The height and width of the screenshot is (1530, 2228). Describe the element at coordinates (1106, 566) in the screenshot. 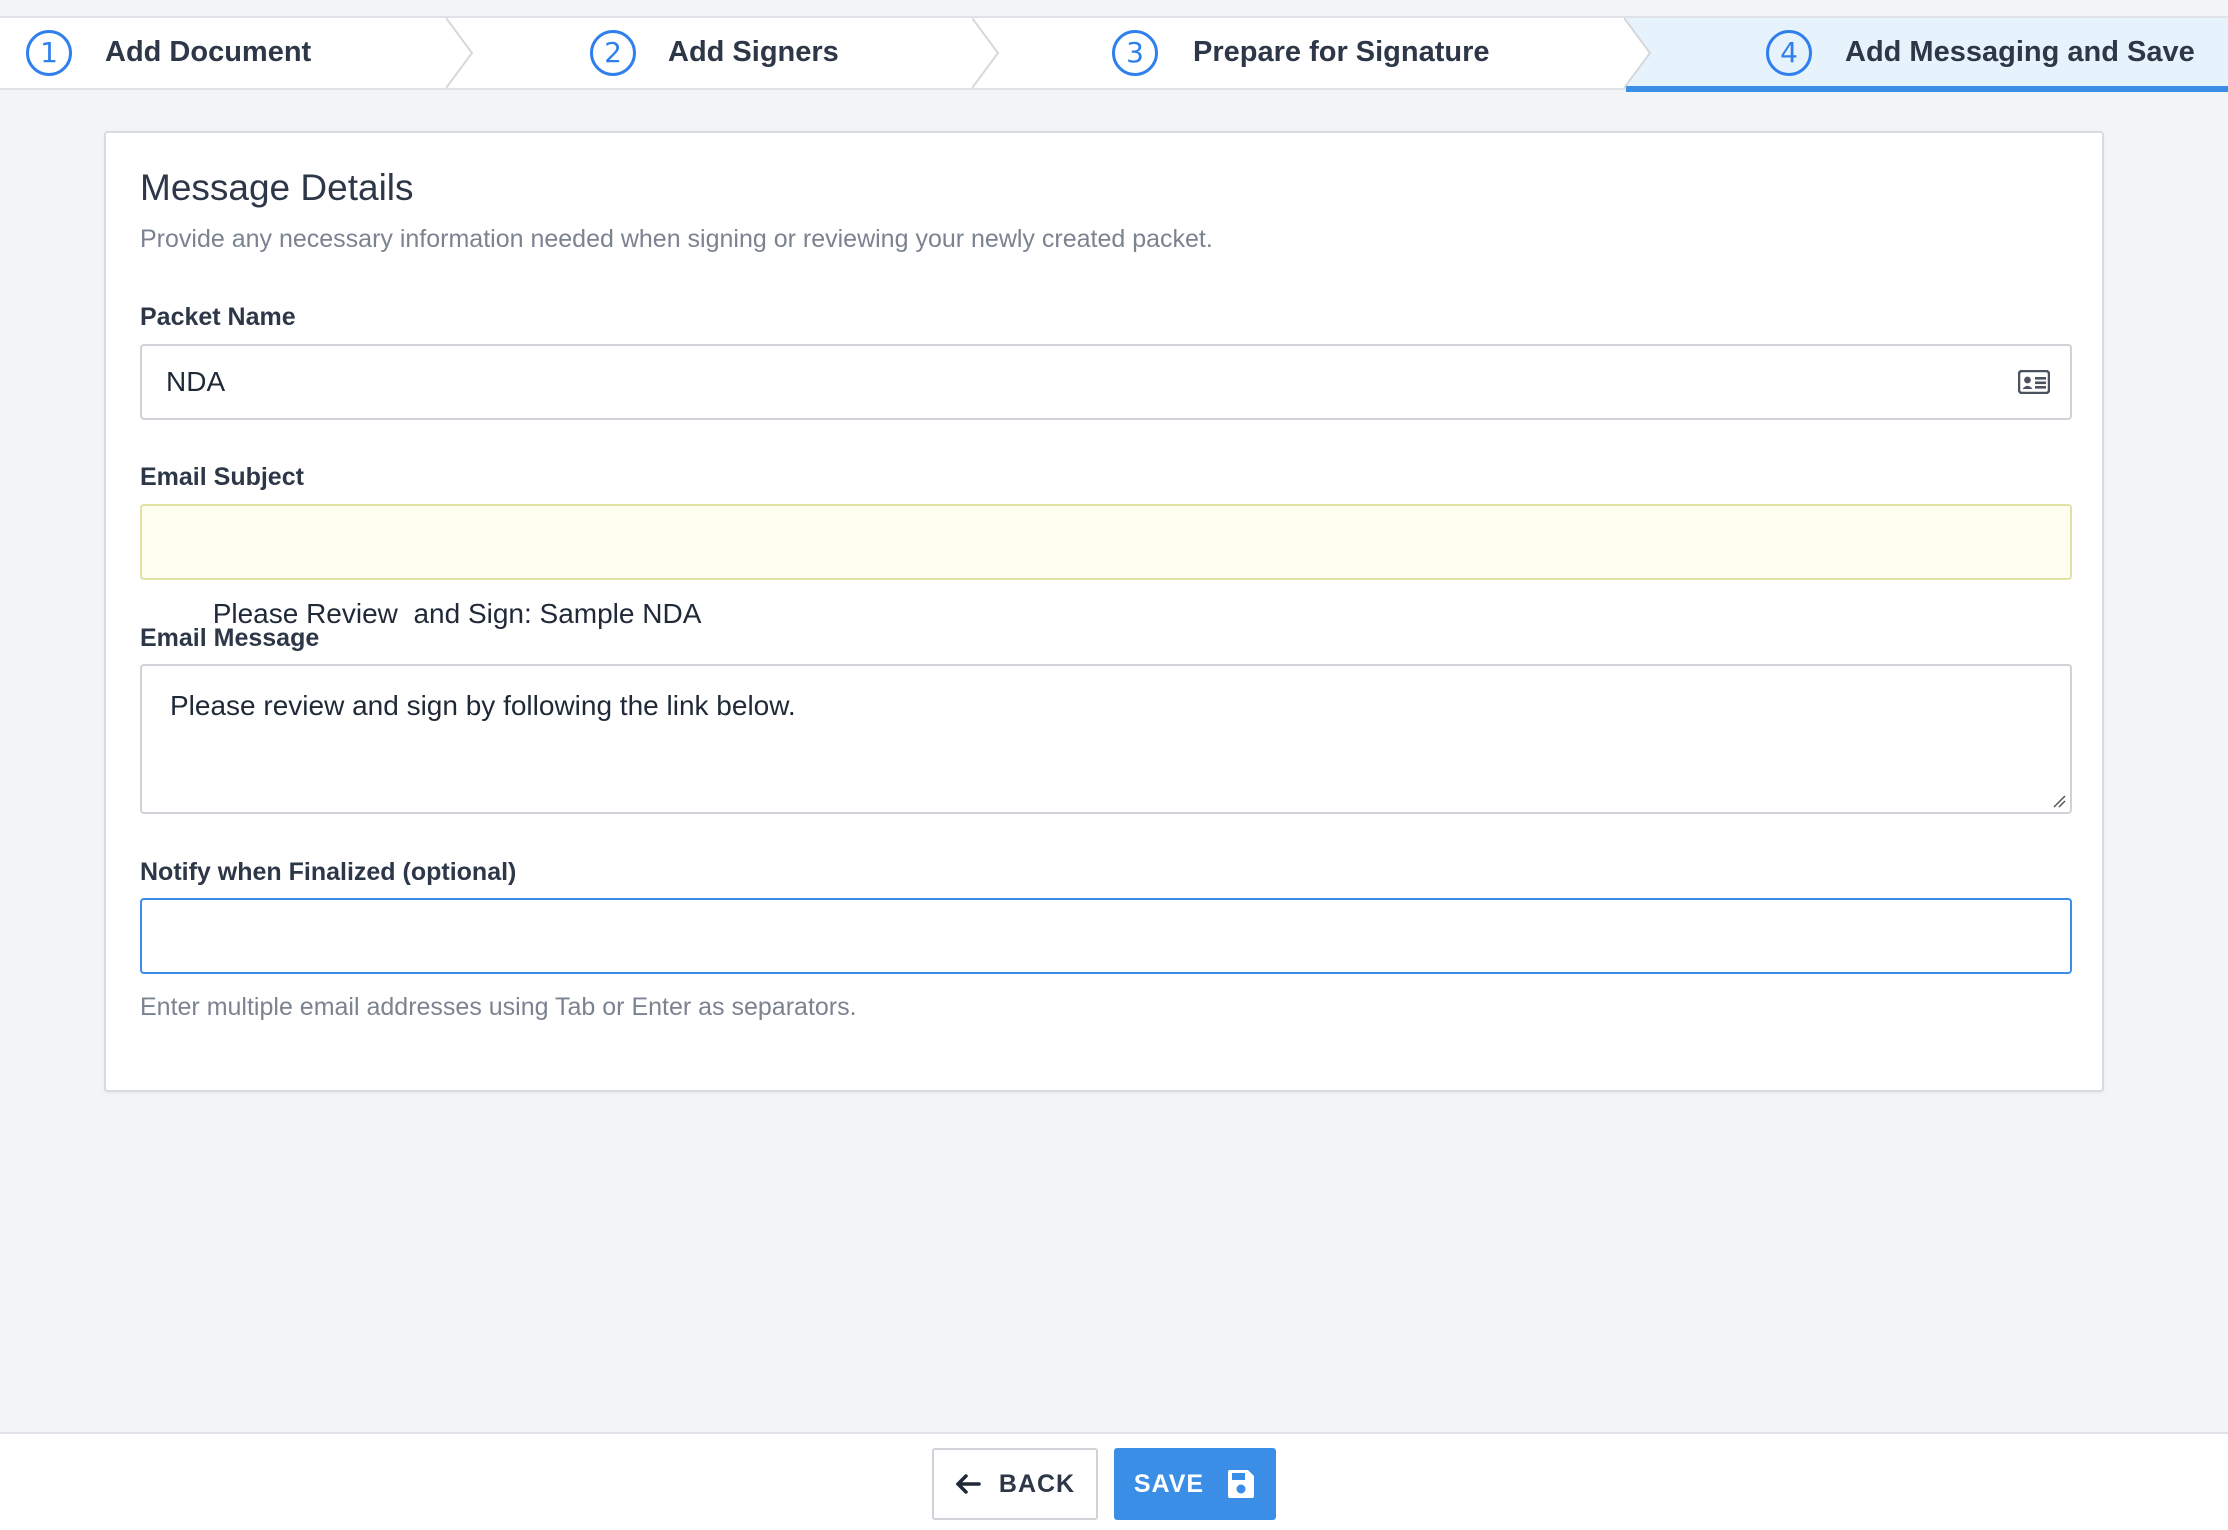

I see `email-subject-input: Please Review and Sign: Sample NDA` at that location.